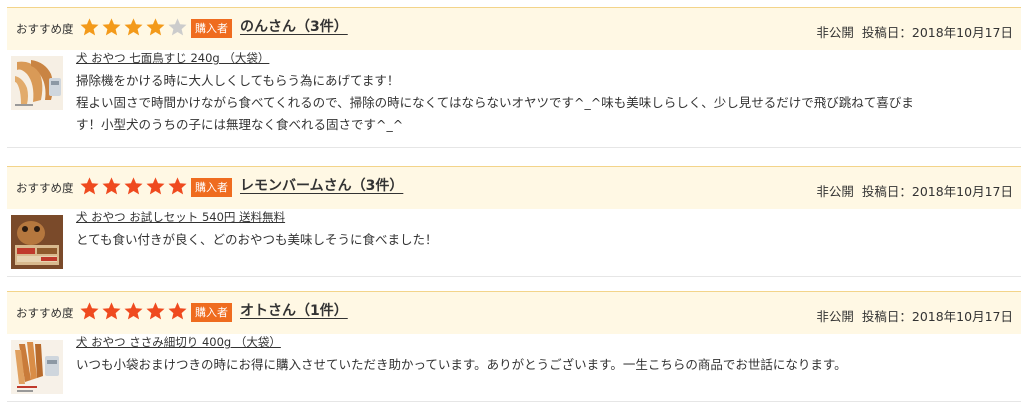 This screenshot has width=1024, height=406. I want to click on comment-line: 掃除機をかける時に大人しくしてもらう為にあげてます！, so click(238, 80).